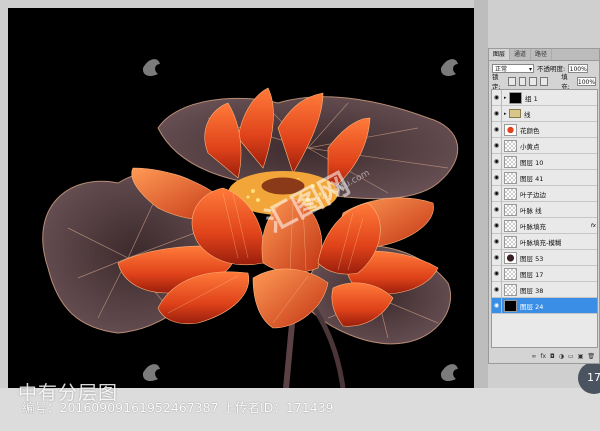 The height and width of the screenshot is (431, 600). What do you see at coordinates (552, 356) in the screenshot?
I see `mask-icon: ◘` at bounding box center [552, 356].